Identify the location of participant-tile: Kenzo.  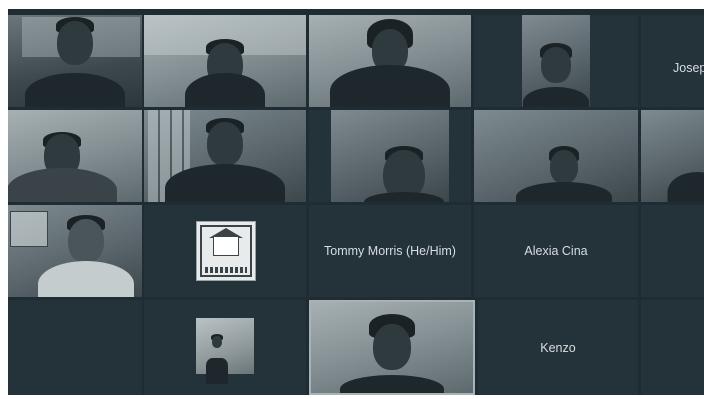
(558, 347).